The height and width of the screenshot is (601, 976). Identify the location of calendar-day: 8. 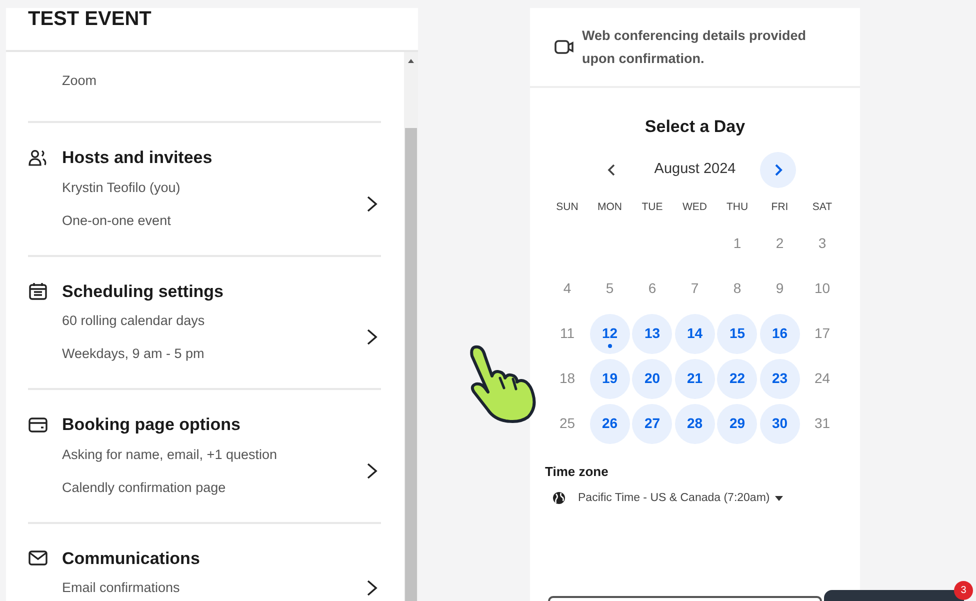
(737, 288).